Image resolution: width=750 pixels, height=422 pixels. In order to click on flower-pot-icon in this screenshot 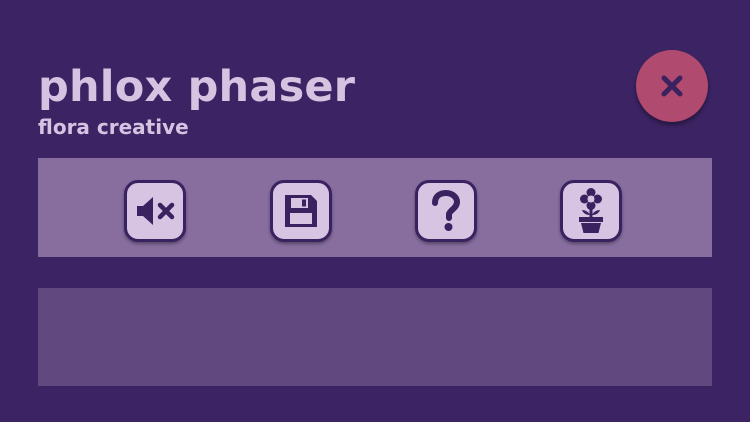, I will do `click(591, 211)`.